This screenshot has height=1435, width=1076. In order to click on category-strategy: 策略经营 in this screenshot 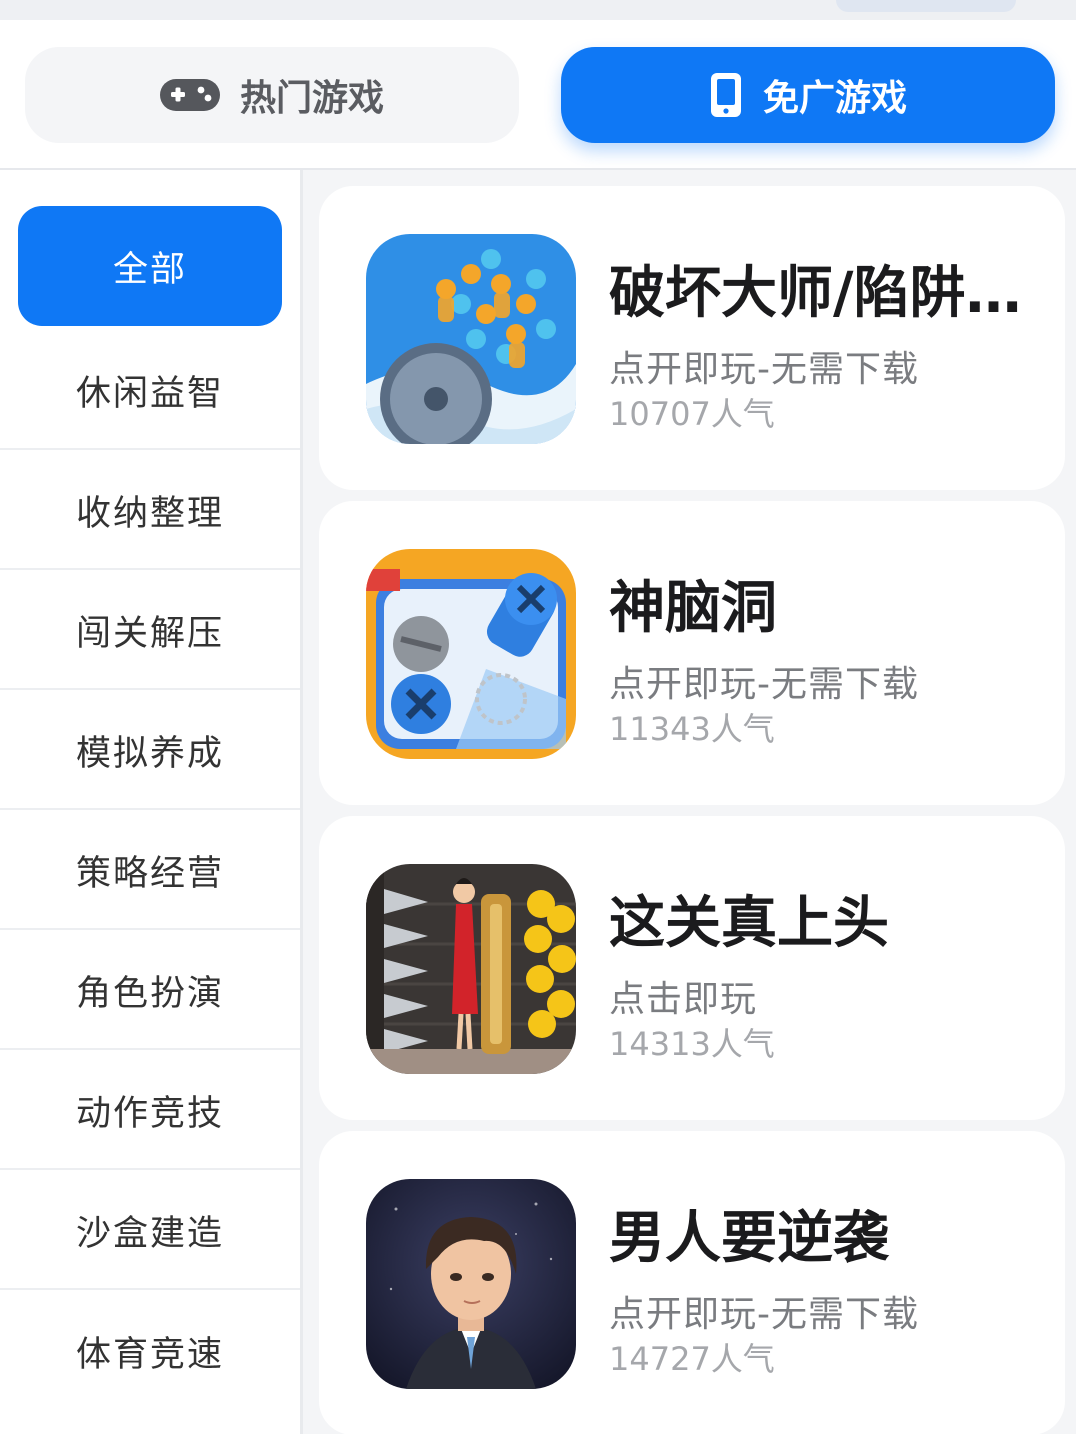, I will do `click(150, 871)`.